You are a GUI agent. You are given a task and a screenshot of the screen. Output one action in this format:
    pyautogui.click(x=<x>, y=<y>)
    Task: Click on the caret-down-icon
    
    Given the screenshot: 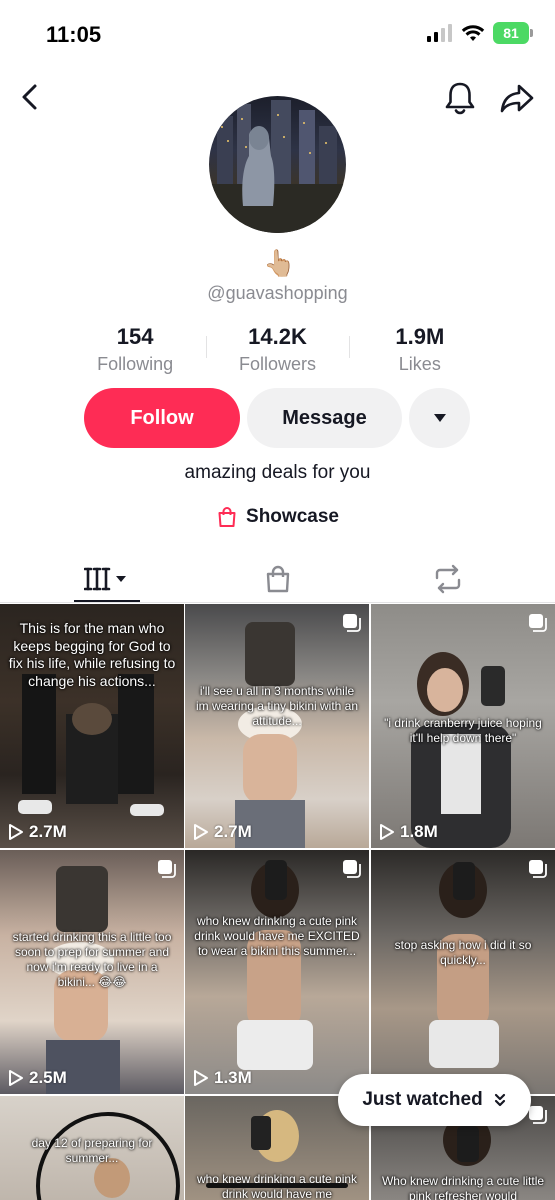 What is the action you would take?
    pyautogui.click(x=439, y=418)
    